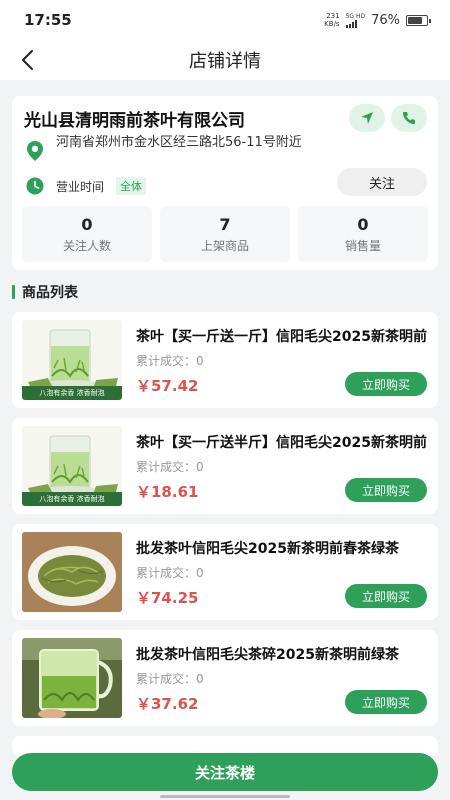  I want to click on business-hours-label: 营业时间, so click(80, 187).